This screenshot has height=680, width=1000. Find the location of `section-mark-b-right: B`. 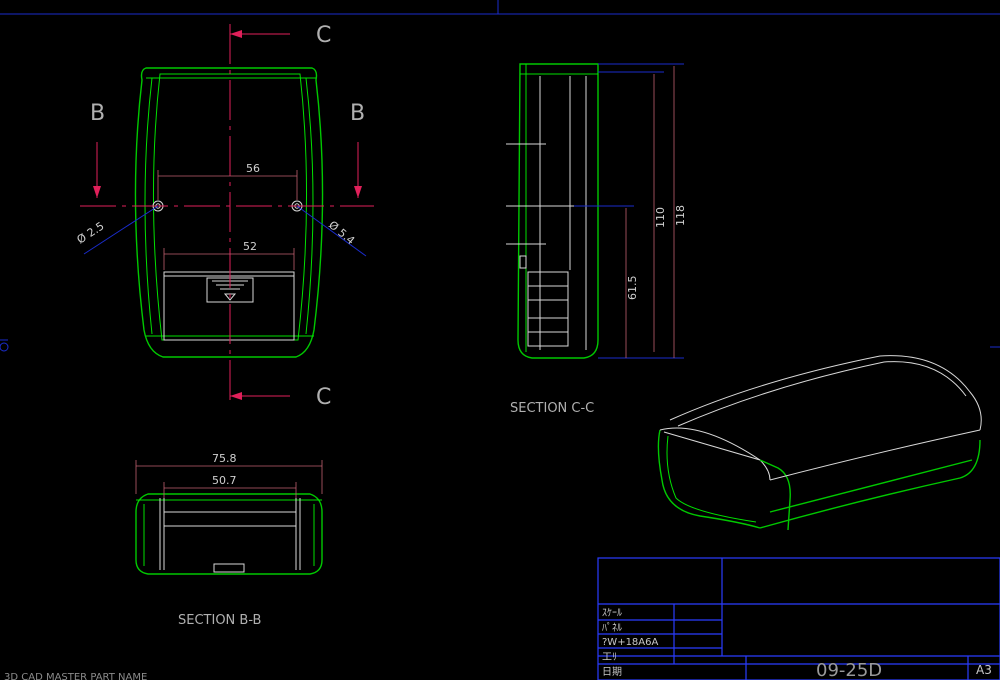

section-mark-b-right: B is located at coordinates (357, 113).